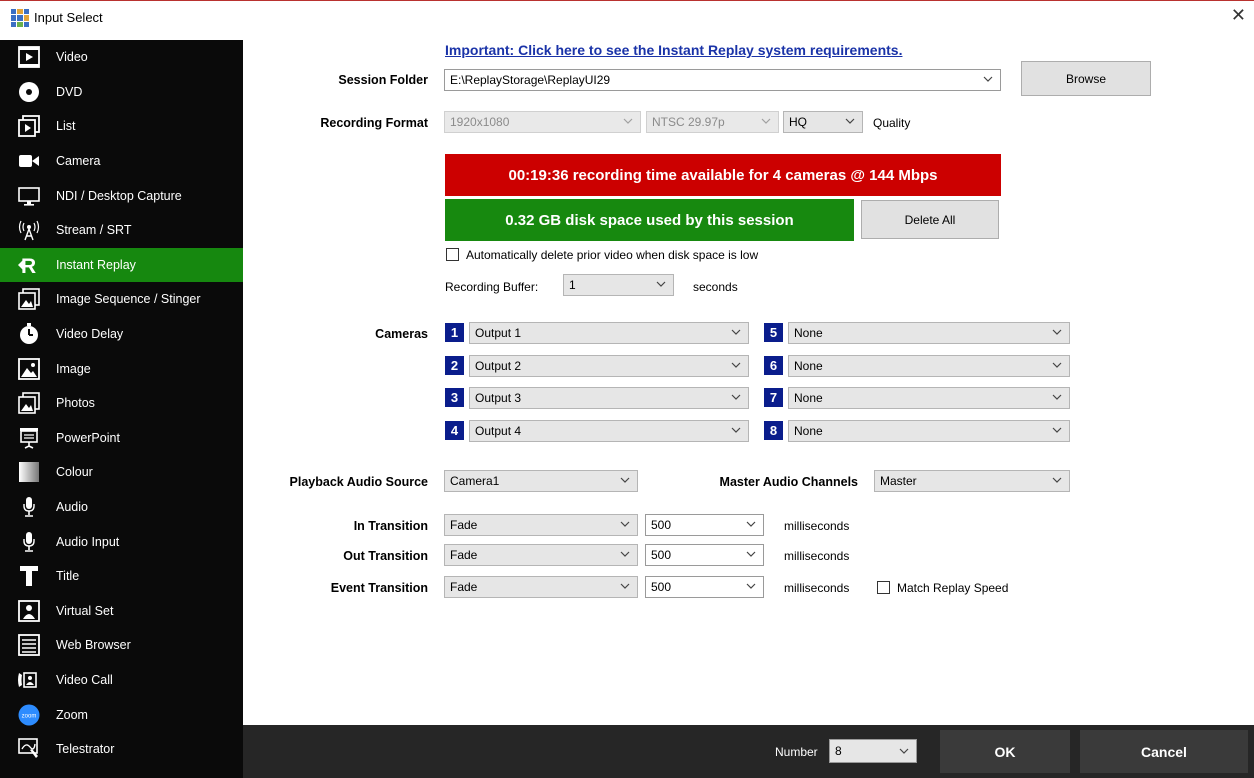 This screenshot has width=1254, height=778. What do you see at coordinates (85, 610) in the screenshot?
I see `sidebar-item-label: Virtual Set` at bounding box center [85, 610].